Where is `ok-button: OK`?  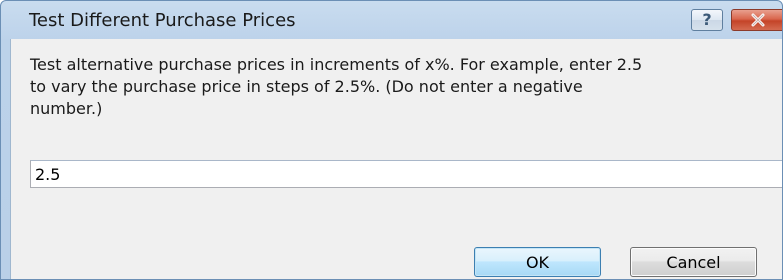
ok-button: OK is located at coordinates (537, 262).